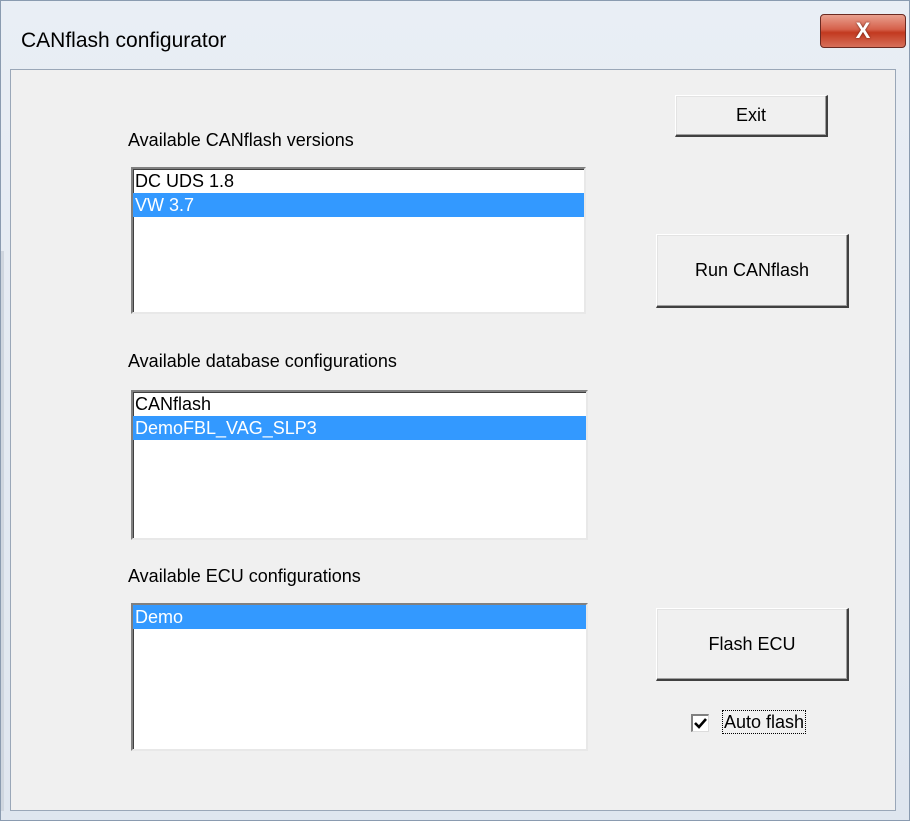 The image size is (912, 823). I want to click on ecus-listbox: Demo, so click(359, 677).